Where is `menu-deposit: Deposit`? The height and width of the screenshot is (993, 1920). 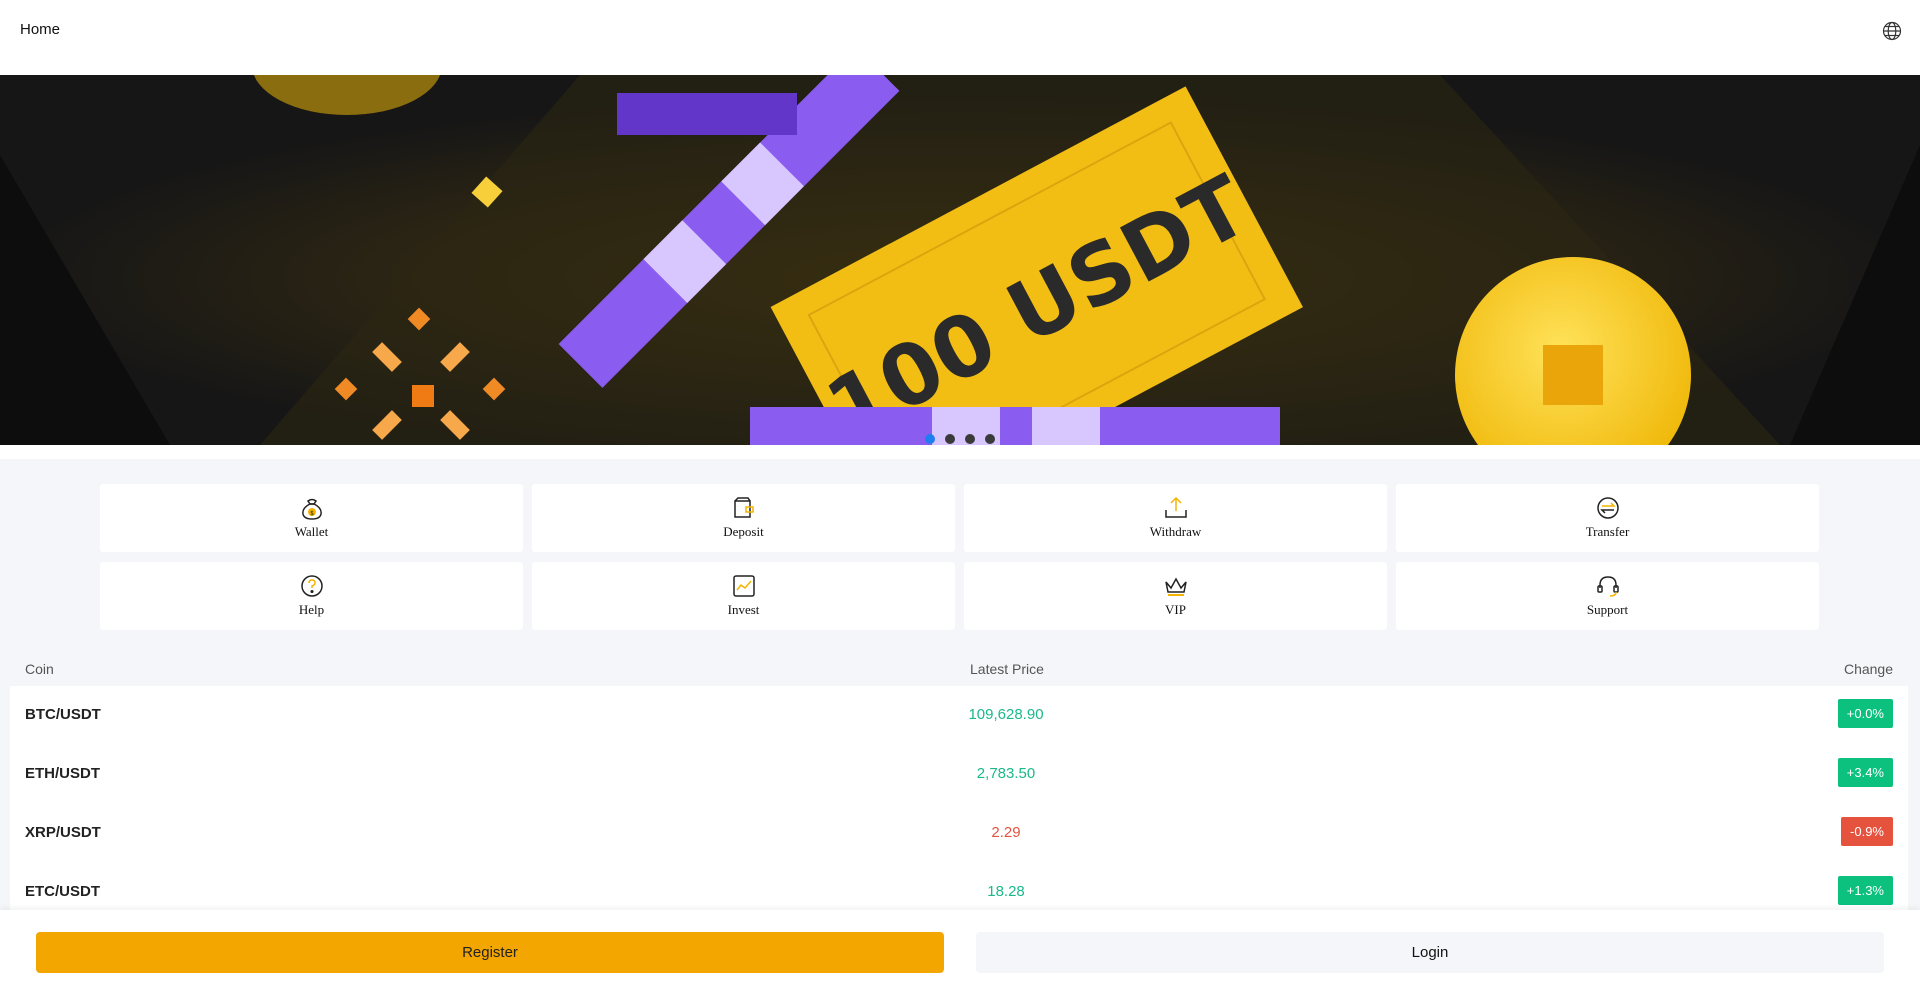
menu-deposit: Deposit is located at coordinates (743, 518).